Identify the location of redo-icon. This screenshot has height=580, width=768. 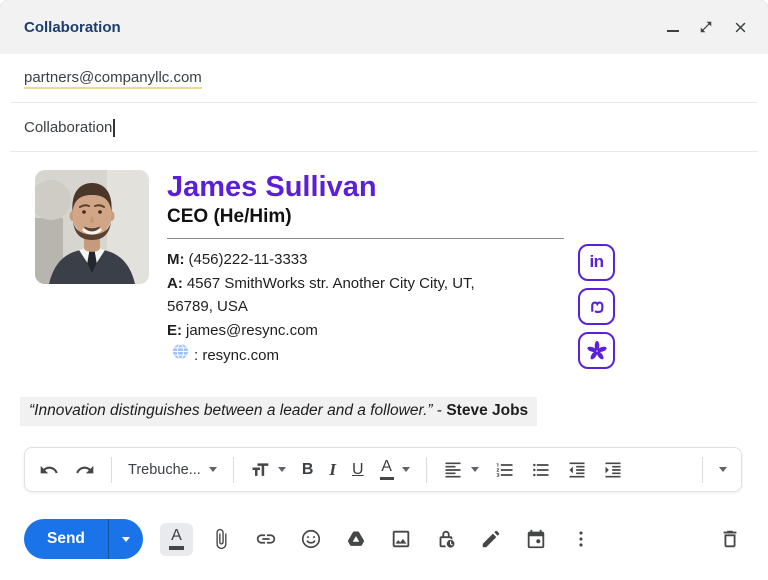
(85, 470).